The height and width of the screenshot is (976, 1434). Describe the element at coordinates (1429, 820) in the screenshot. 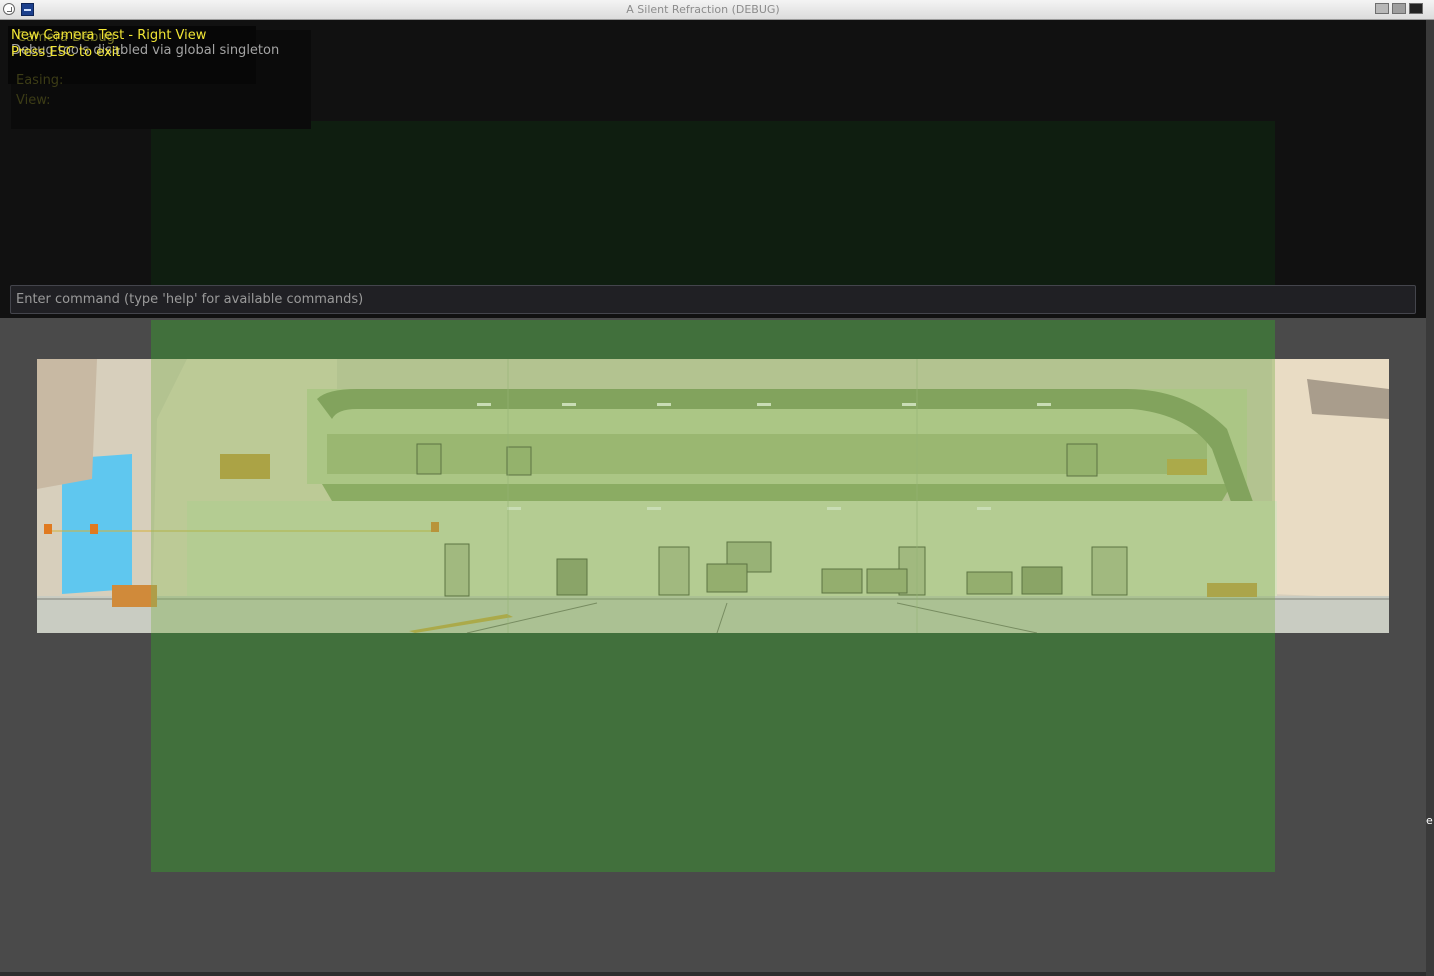

I see `edge-glyph: e` at that location.